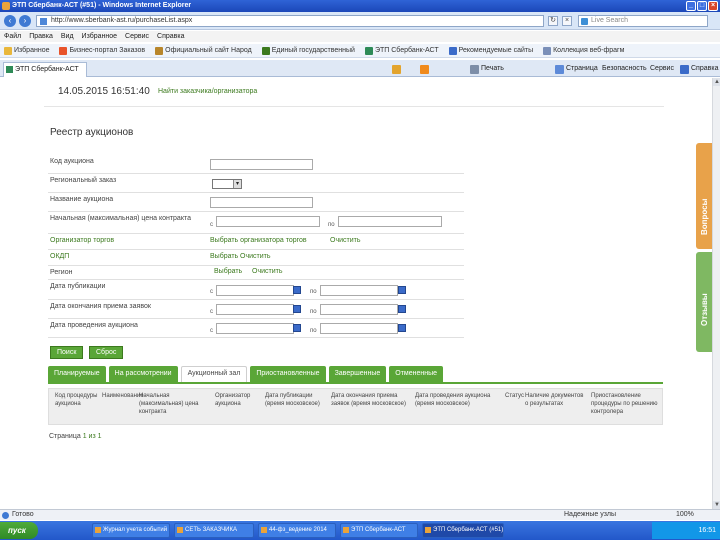  Describe the element at coordinates (288, 374) in the screenshot. I see `tab-suspended: Приостановленные` at that location.